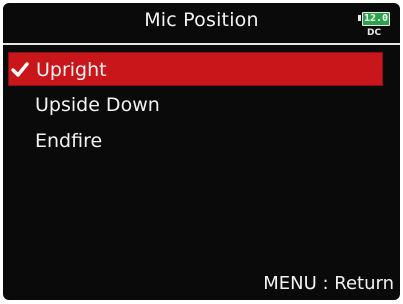 This screenshot has width=403, height=304. Describe the element at coordinates (377, 27) in the screenshot. I see `battery-indicator: 12.0 DC` at that location.